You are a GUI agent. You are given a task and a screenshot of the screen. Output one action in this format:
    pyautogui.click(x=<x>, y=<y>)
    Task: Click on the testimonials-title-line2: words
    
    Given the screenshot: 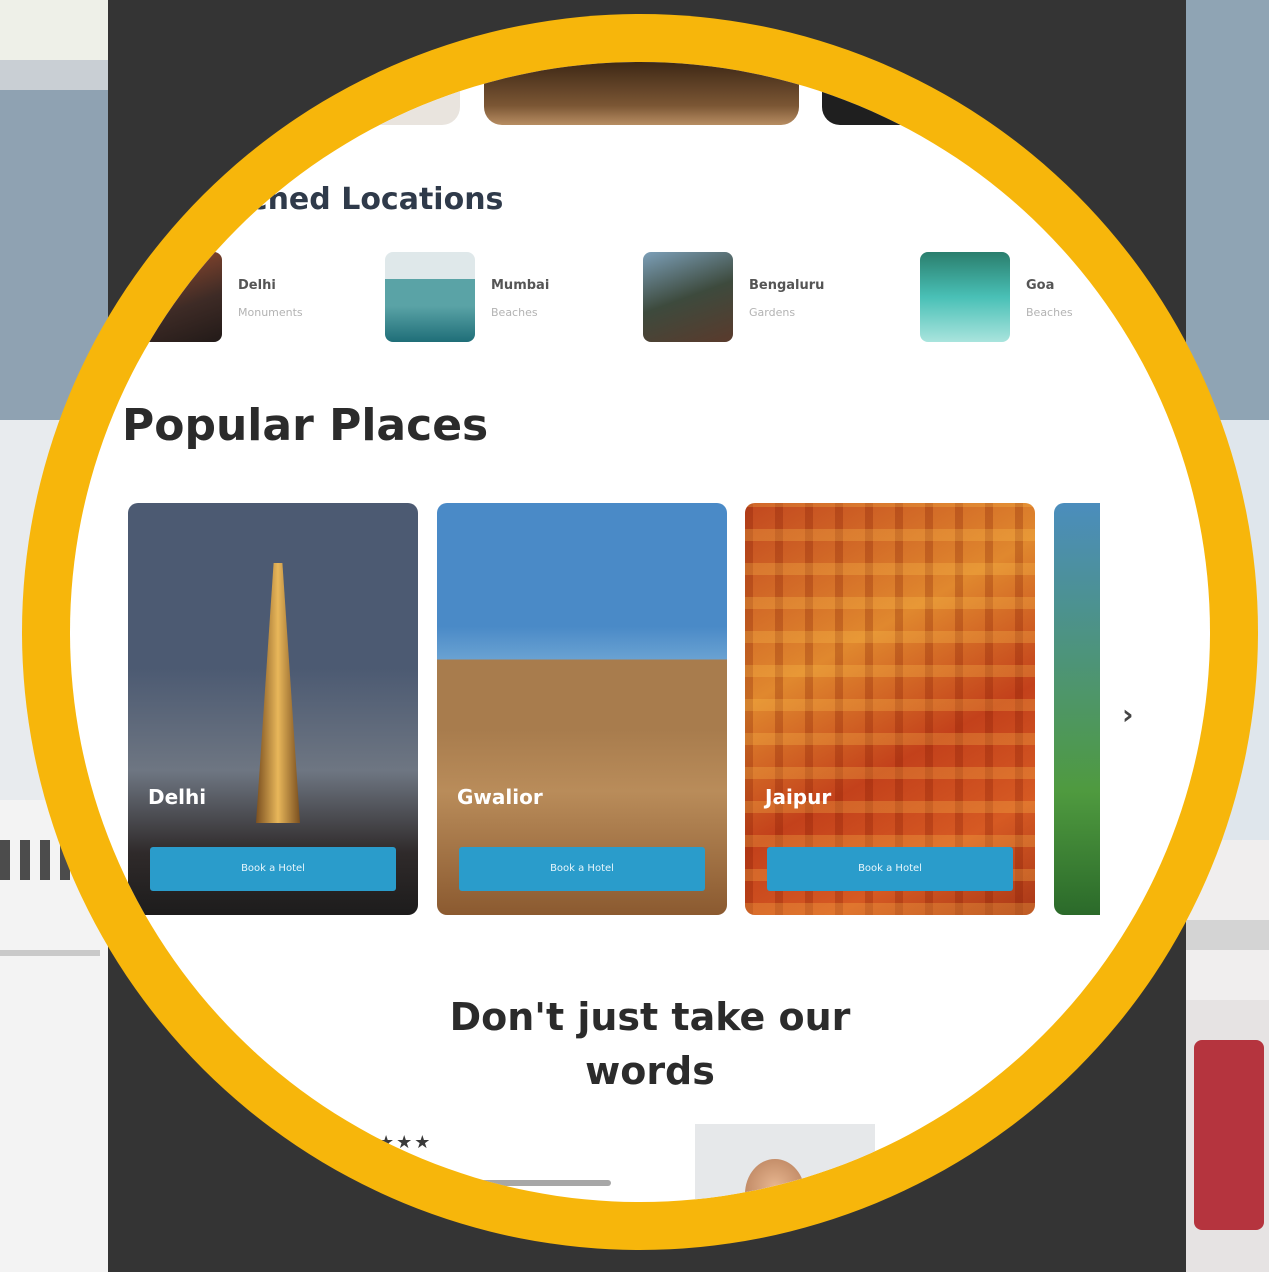 What is the action you would take?
    pyautogui.click(x=650, y=1071)
    